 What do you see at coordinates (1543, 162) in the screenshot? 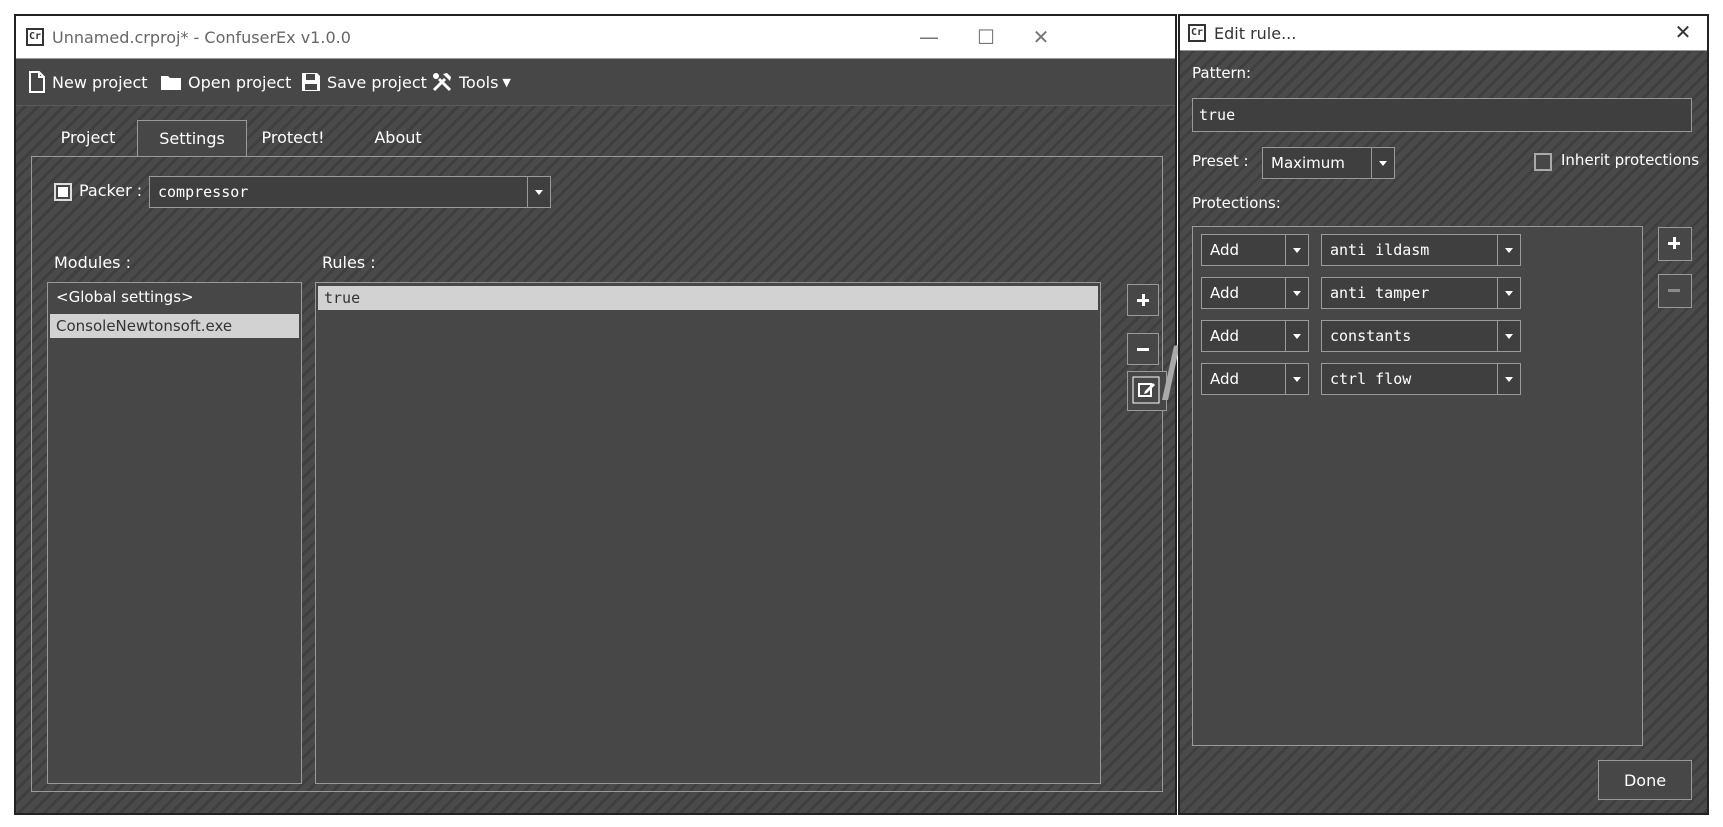
I see `inherit-checkbox` at bounding box center [1543, 162].